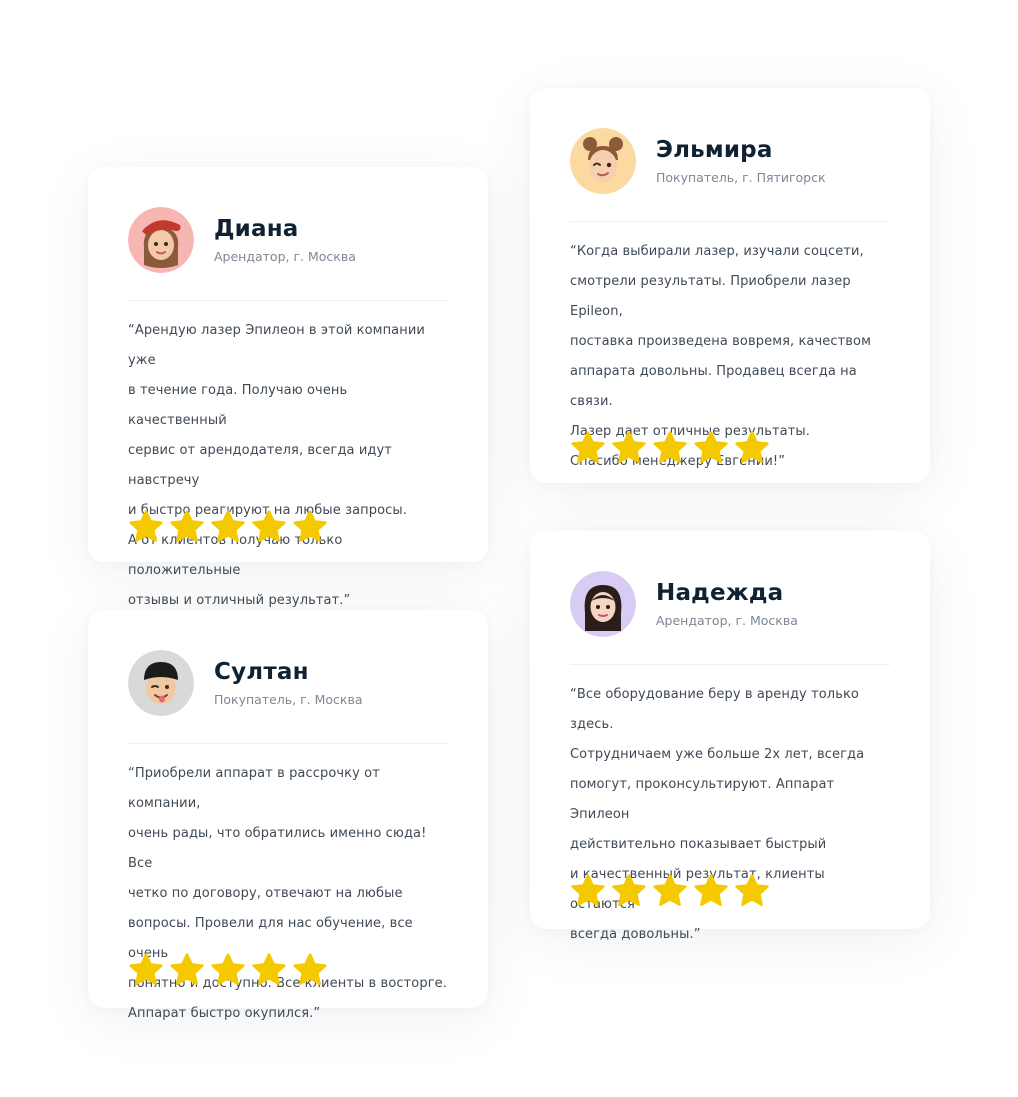 Image resolution: width=1018 pixels, height=1097 pixels. What do you see at coordinates (161, 683) in the screenshot?
I see `man-black-cap-avatar-icon` at bounding box center [161, 683].